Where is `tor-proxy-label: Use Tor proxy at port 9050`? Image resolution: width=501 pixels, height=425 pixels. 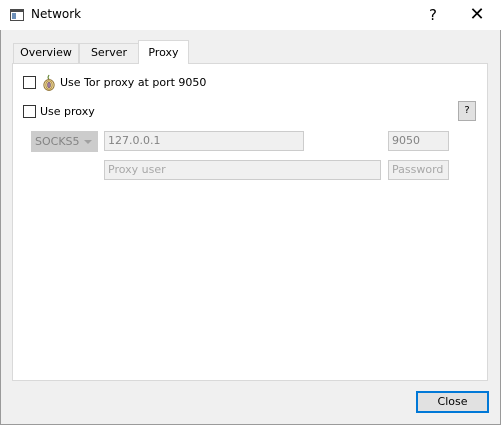 tor-proxy-label: Use Tor proxy at port 9050 is located at coordinates (133, 82).